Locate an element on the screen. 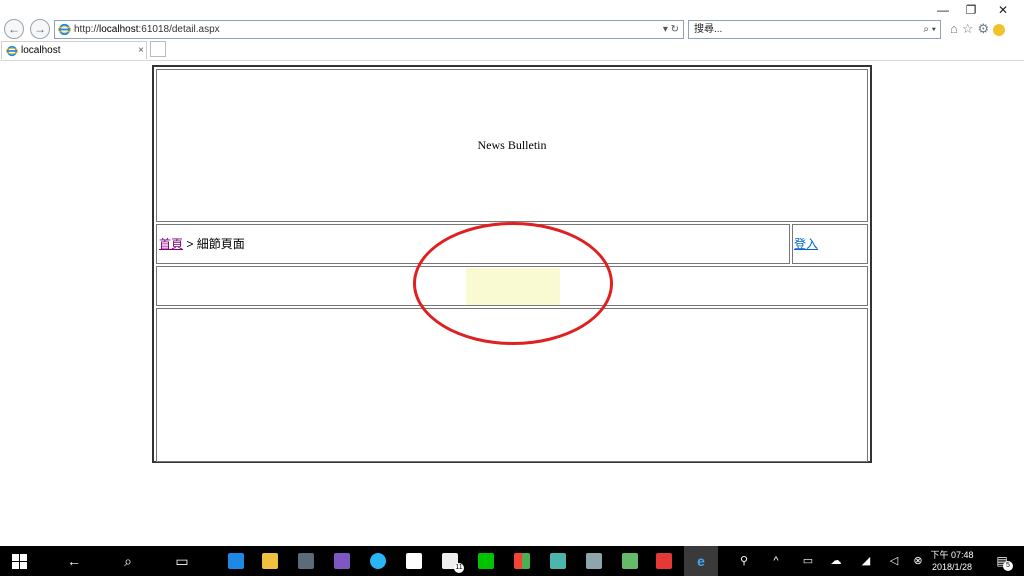  search-icon: ⌕ is located at coordinates (128, 561).